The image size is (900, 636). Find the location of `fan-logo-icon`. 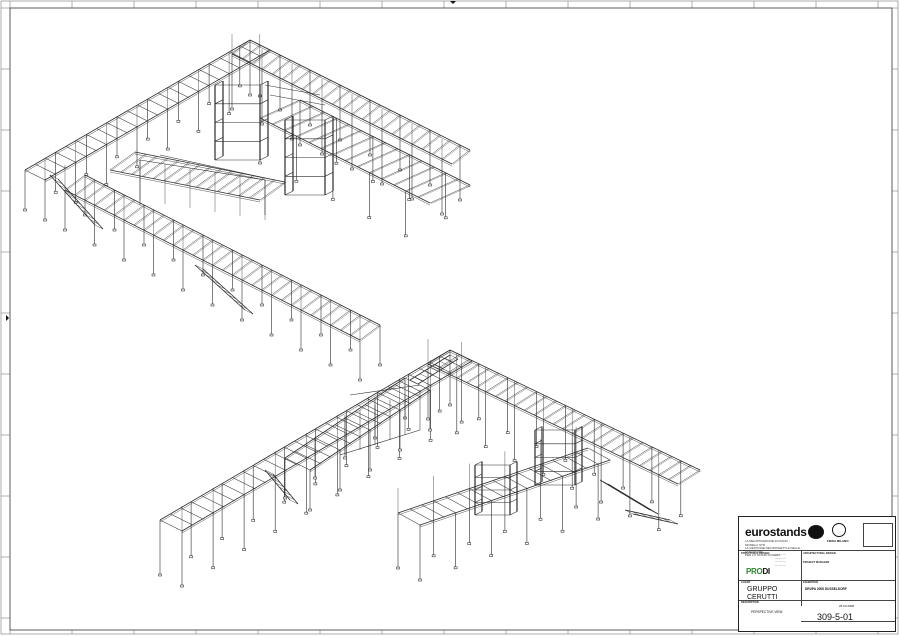

fan-logo-icon is located at coordinates (816, 532).